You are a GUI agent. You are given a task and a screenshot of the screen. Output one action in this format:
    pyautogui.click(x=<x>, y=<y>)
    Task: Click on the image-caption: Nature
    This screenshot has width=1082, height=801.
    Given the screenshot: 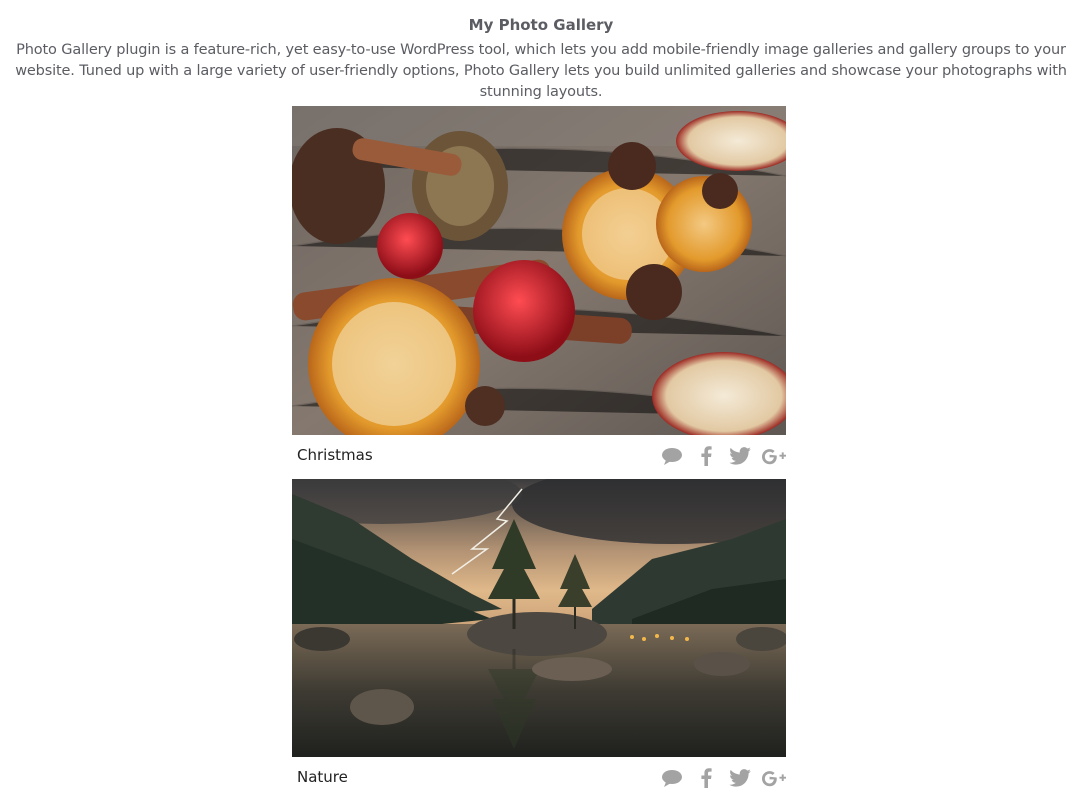 What is the action you would take?
    pyautogui.click(x=322, y=777)
    